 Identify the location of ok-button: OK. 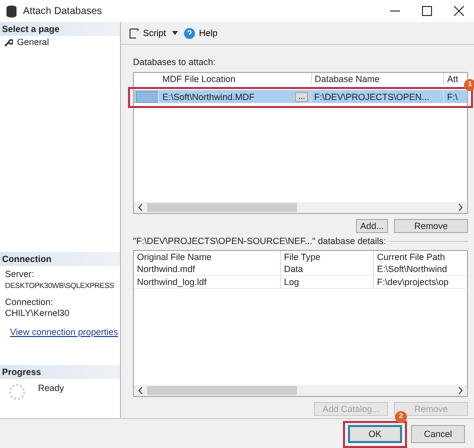
(375, 434).